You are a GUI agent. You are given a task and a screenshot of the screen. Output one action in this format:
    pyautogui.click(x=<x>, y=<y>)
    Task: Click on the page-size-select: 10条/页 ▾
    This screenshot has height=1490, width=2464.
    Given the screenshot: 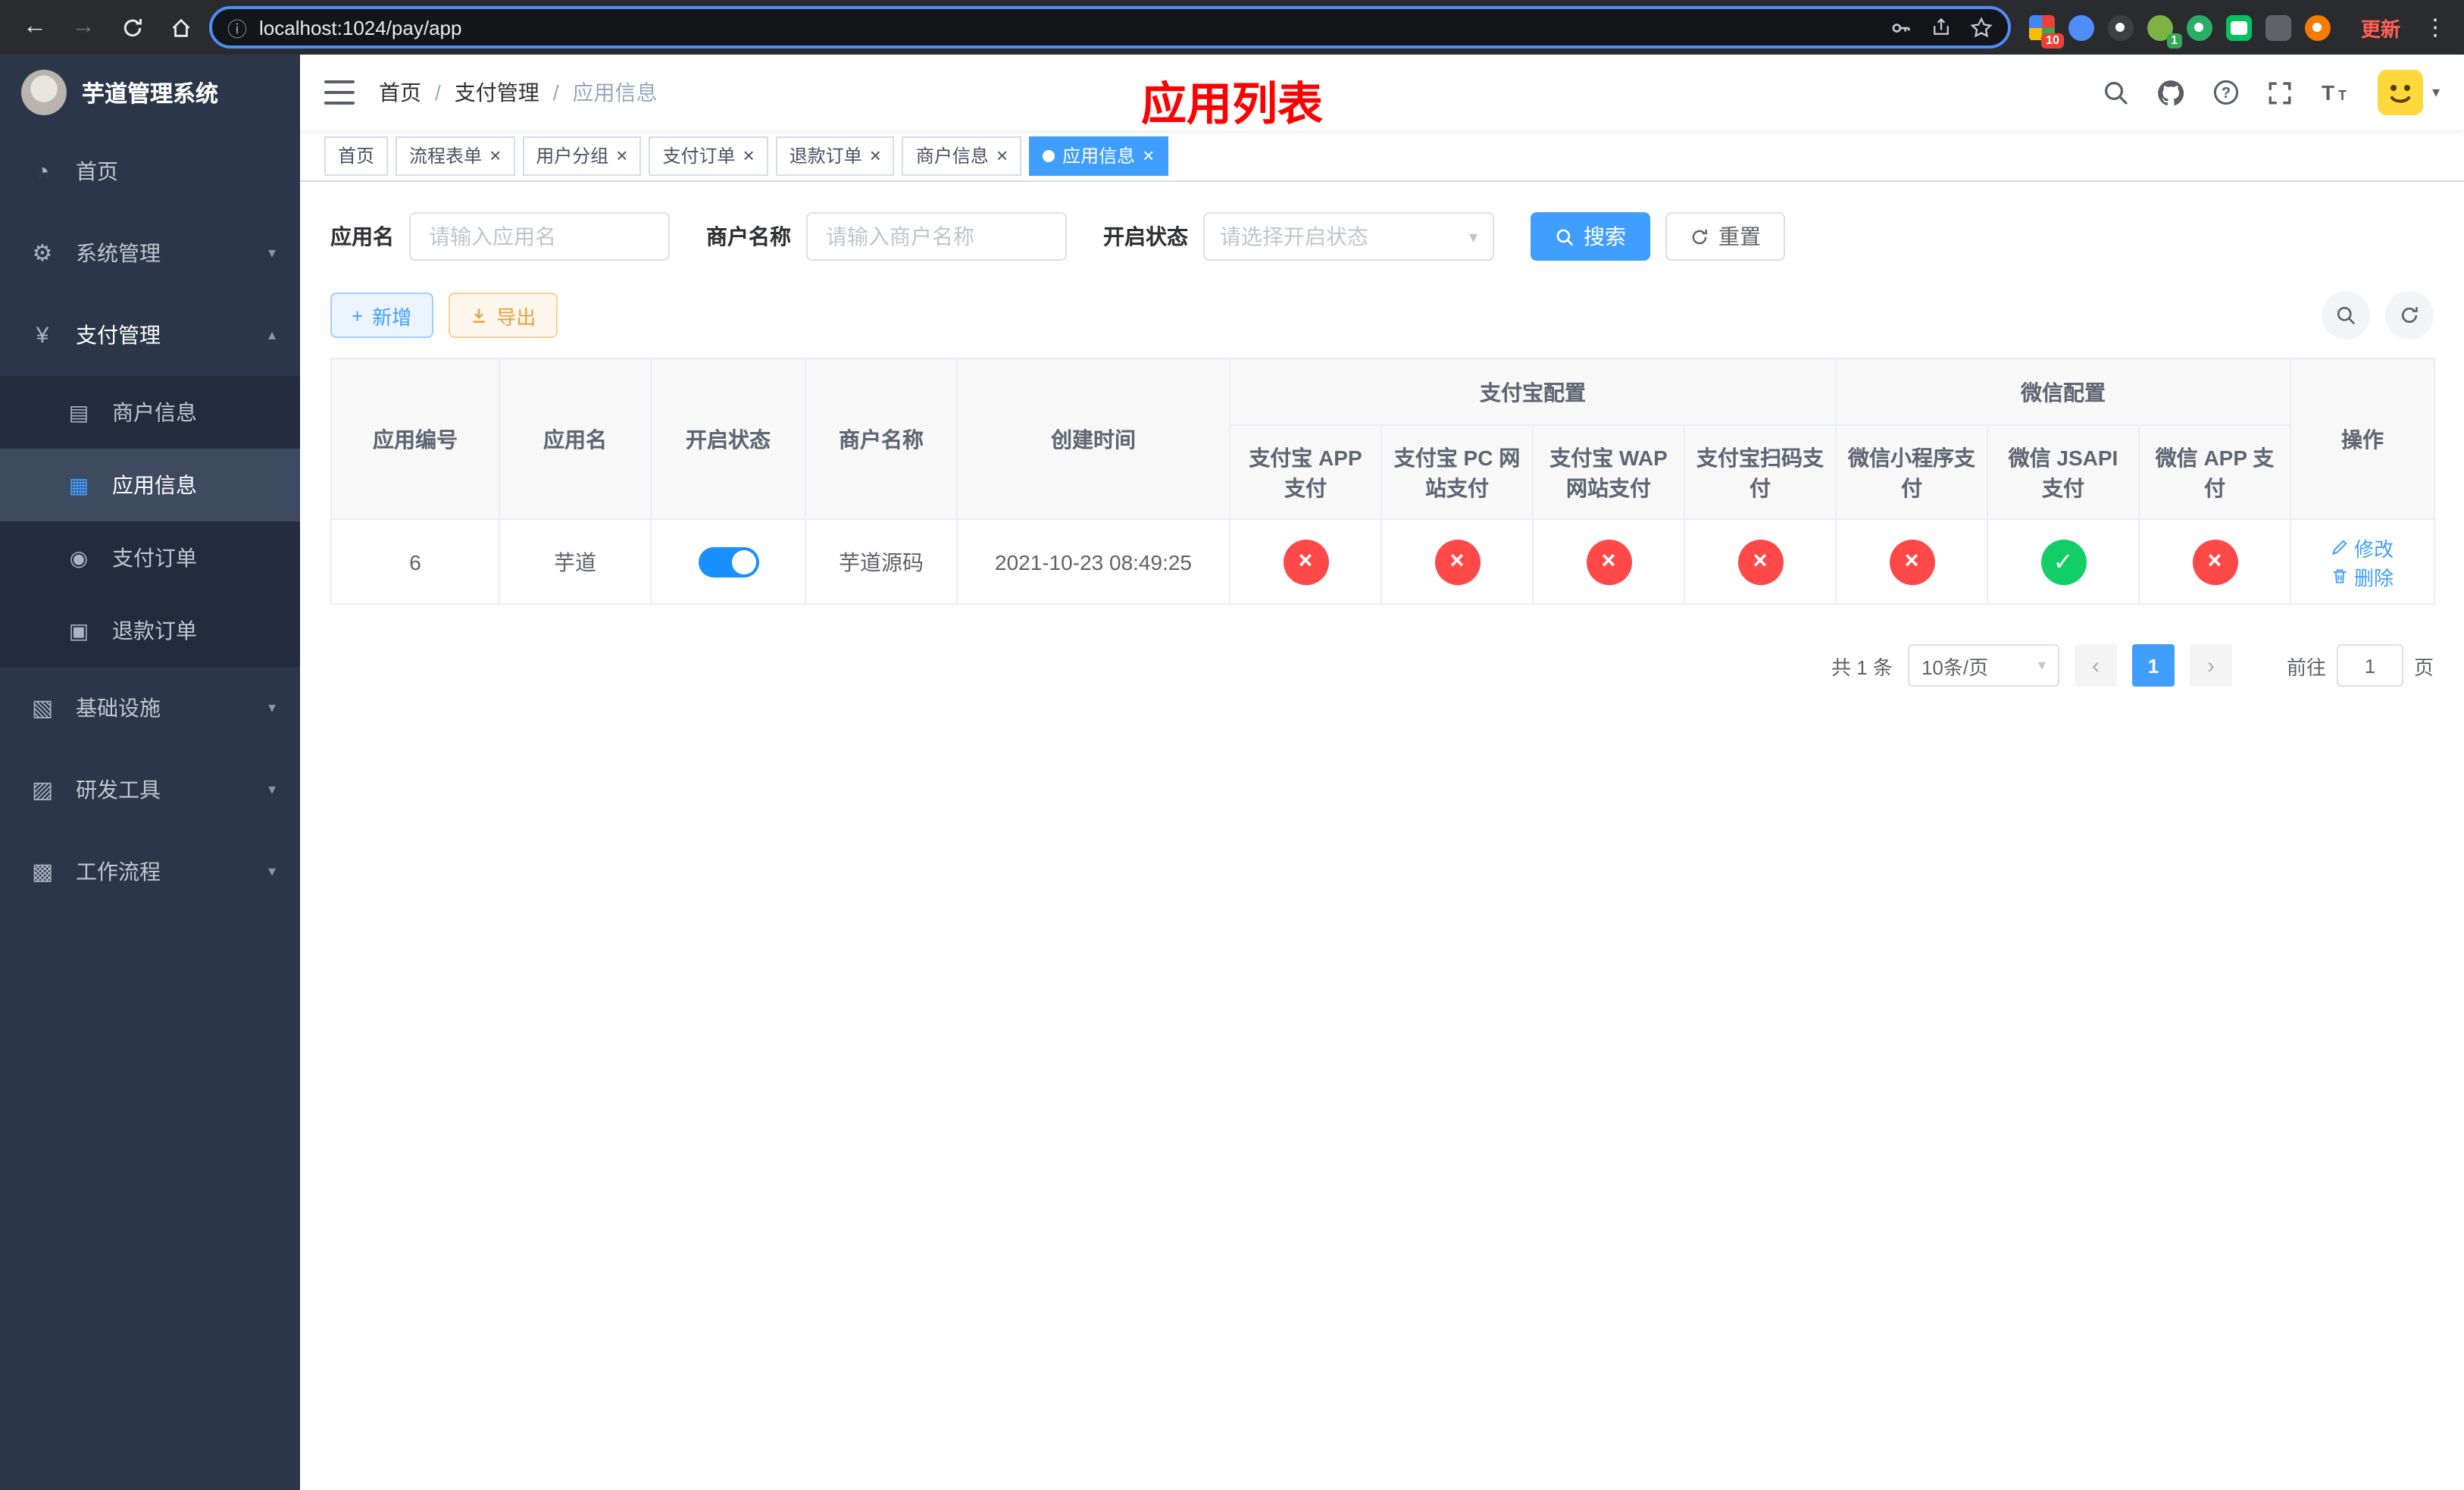 What is the action you would take?
    pyautogui.click(x=1983, y=666)
    